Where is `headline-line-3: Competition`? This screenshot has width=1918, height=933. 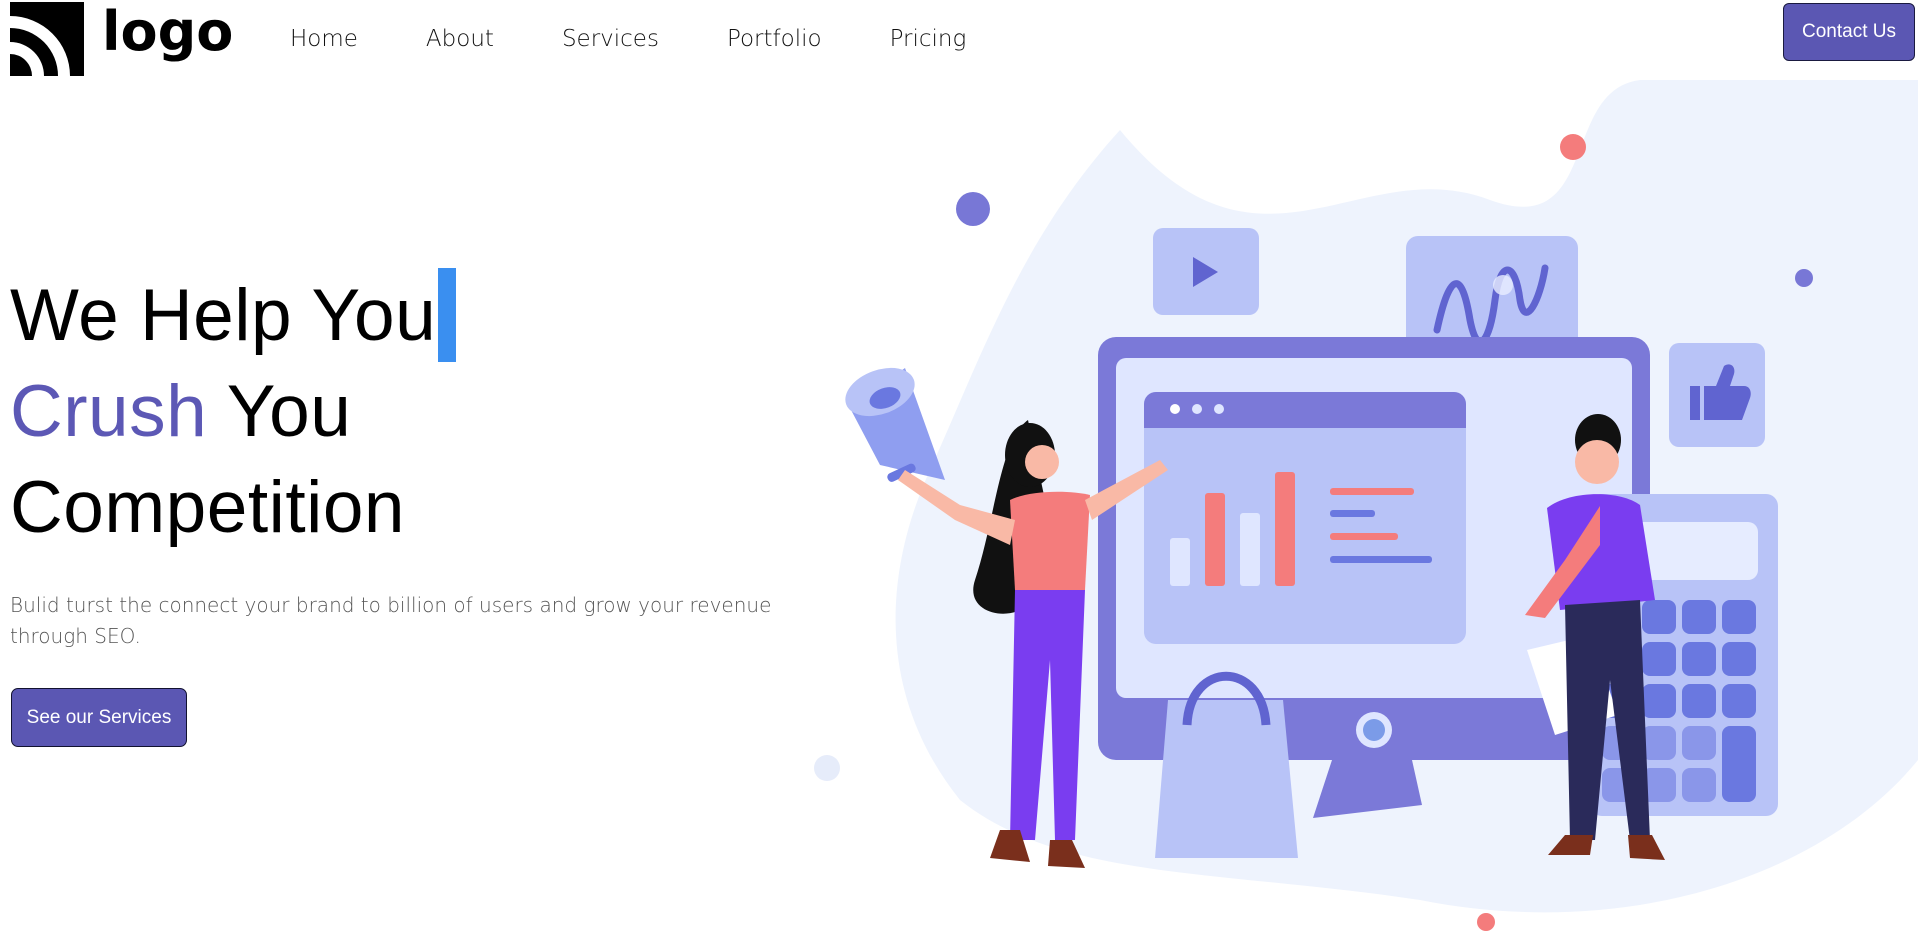
headline-line-3: Competition is located at coordinates (208, 507).